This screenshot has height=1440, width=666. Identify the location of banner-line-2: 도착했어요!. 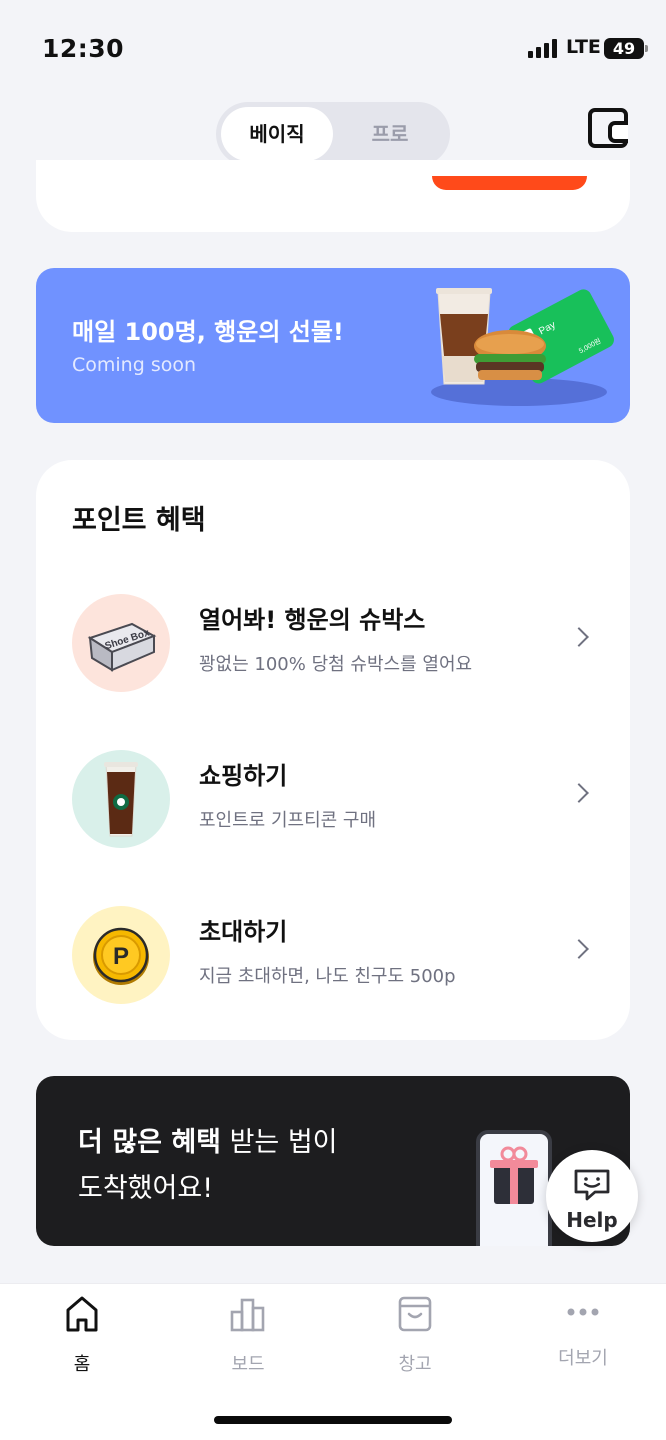
(146, 1188).